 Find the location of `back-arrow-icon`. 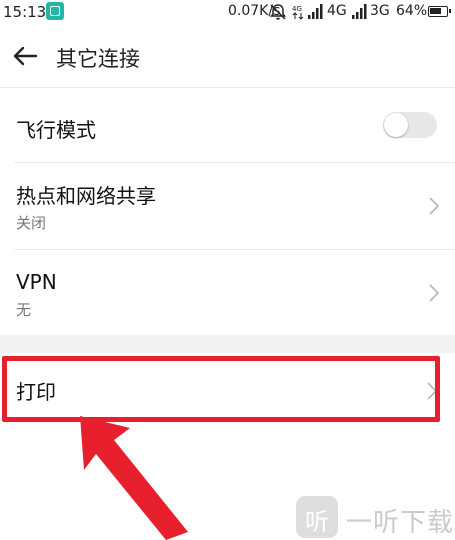

back-arrow-icon is located at coordinates (25, 56).